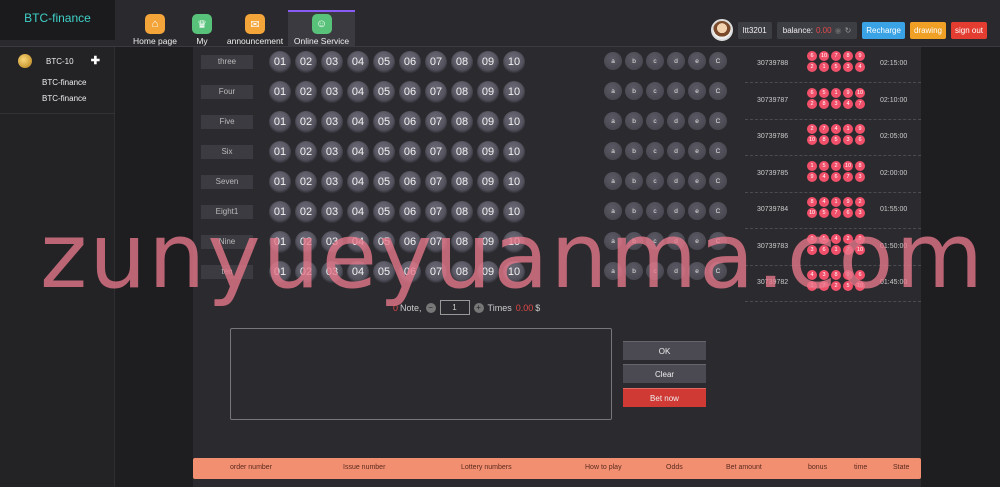  What do you see at coordinates (664, 350) in the screenshot?
I see `ok-button: OK` at bounding box center [664, 350].